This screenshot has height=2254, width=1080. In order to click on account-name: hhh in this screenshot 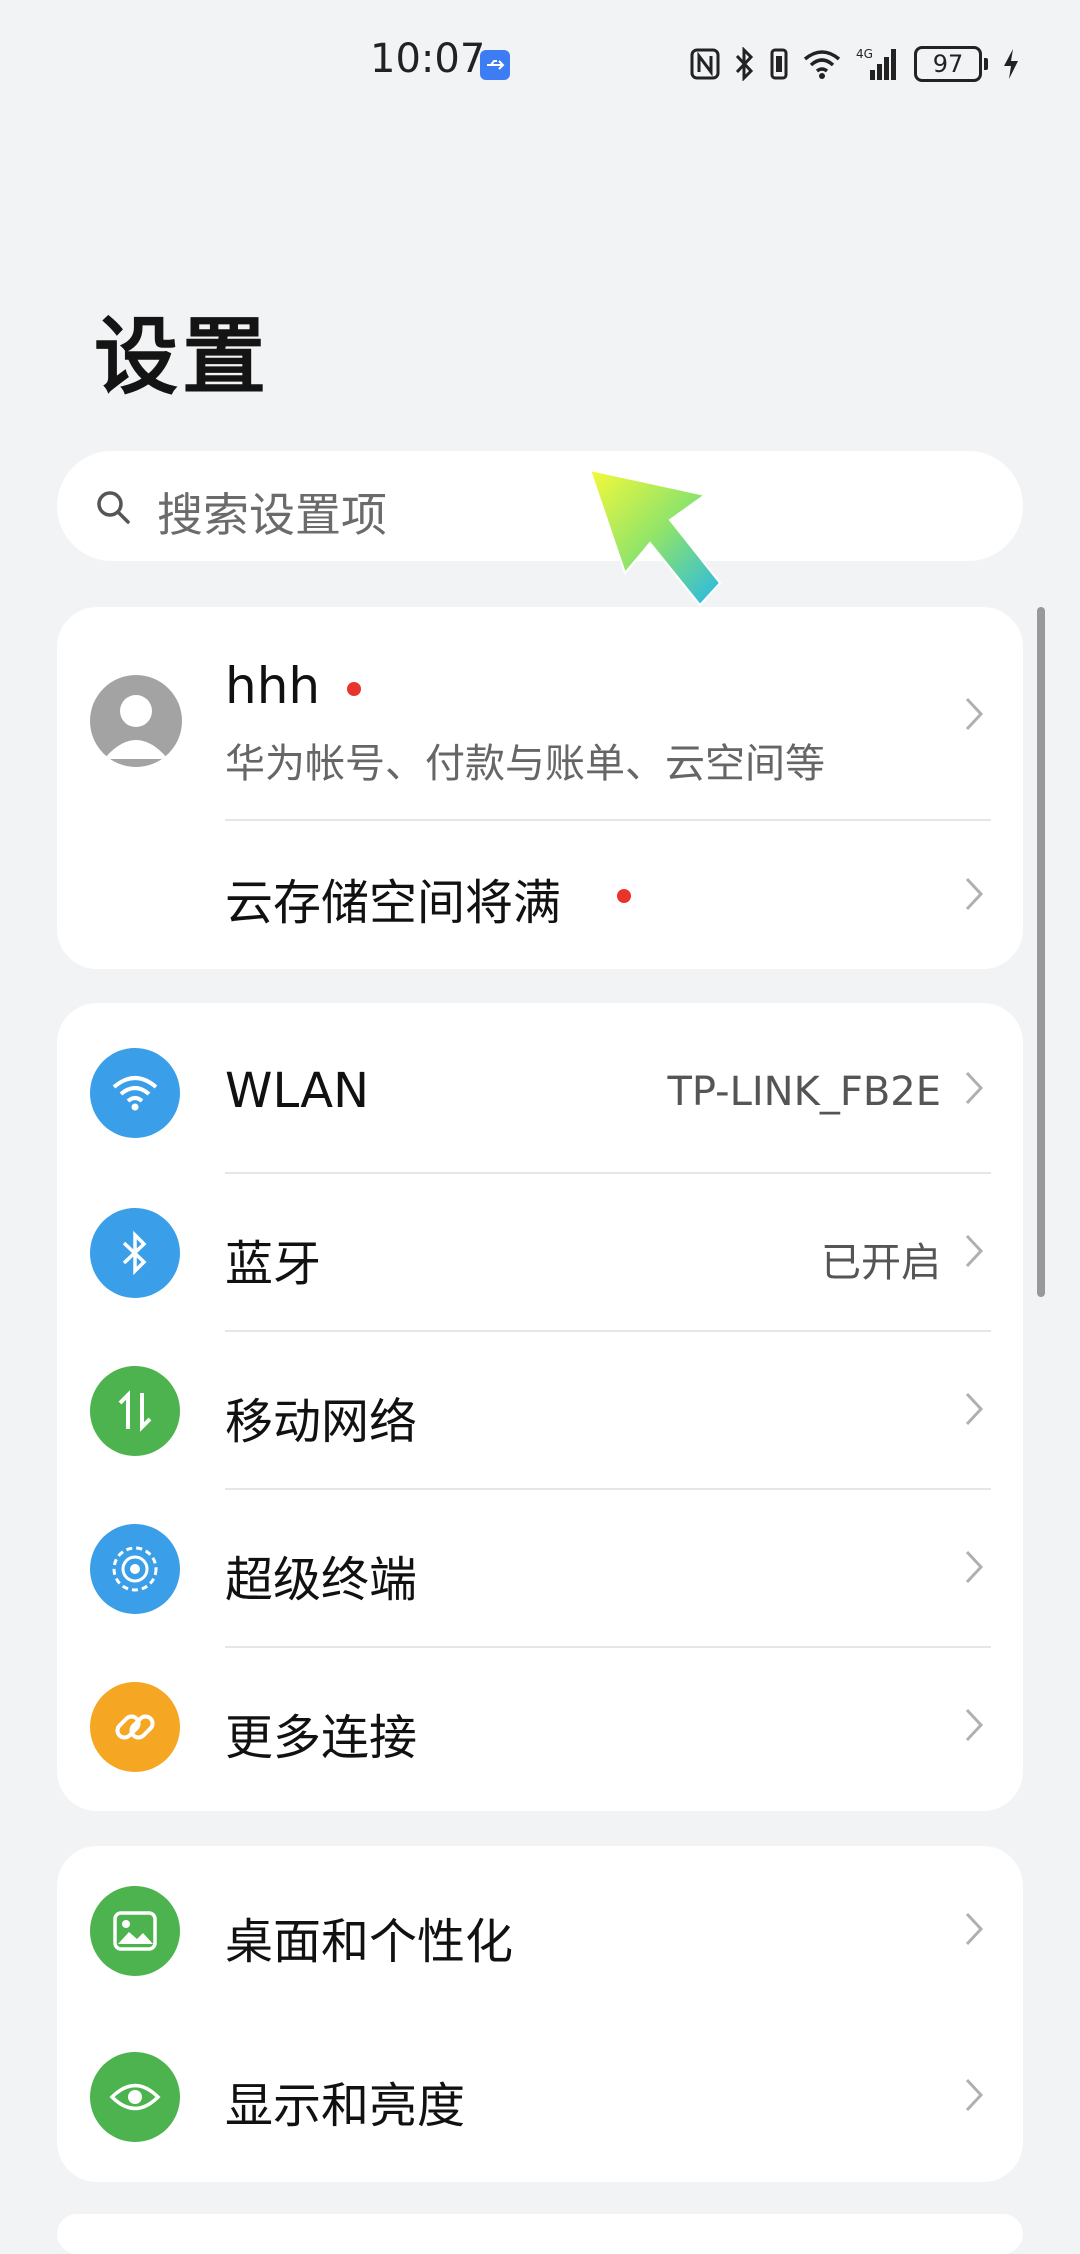, I will do `click(273, 686)`.